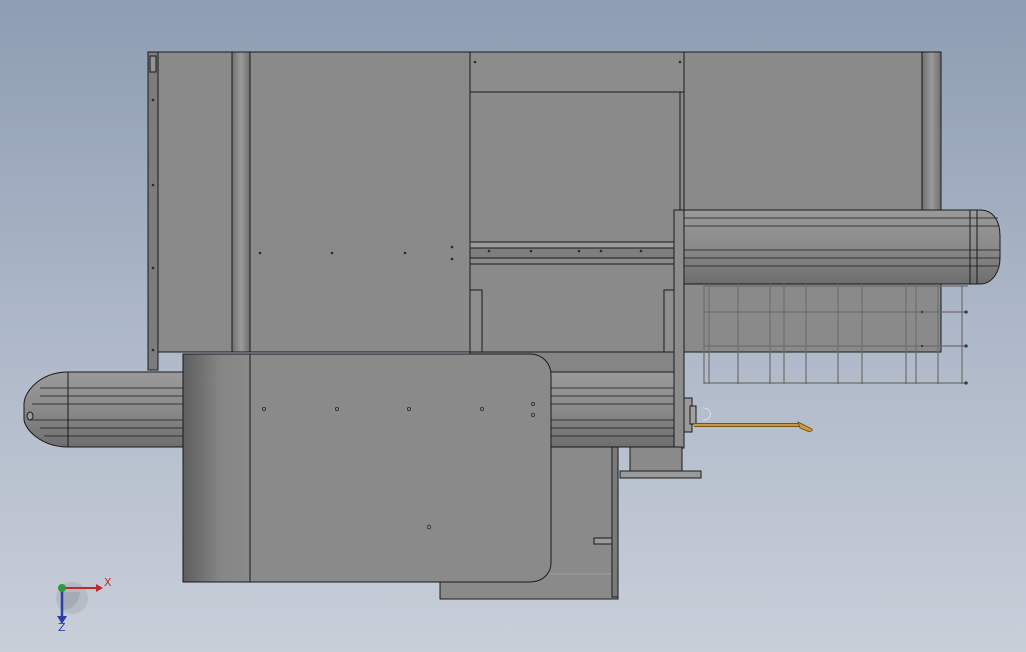  What do you see at coordinates (99, 588) in the screenshot?
I see `x-axis-arrowhead` at bounding box center [99, 588].